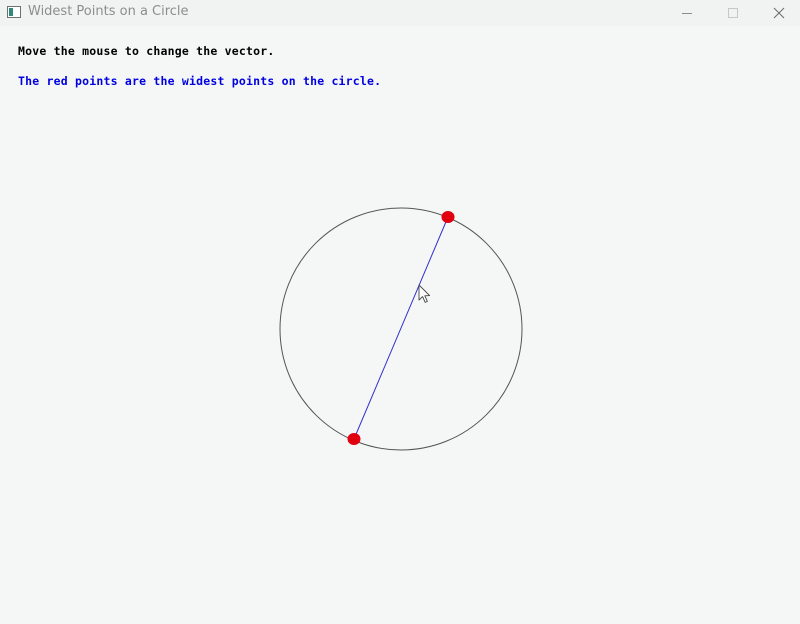 This screenshot has width=800, height=624. I want to click on minimize-icon, so click(687, 13).